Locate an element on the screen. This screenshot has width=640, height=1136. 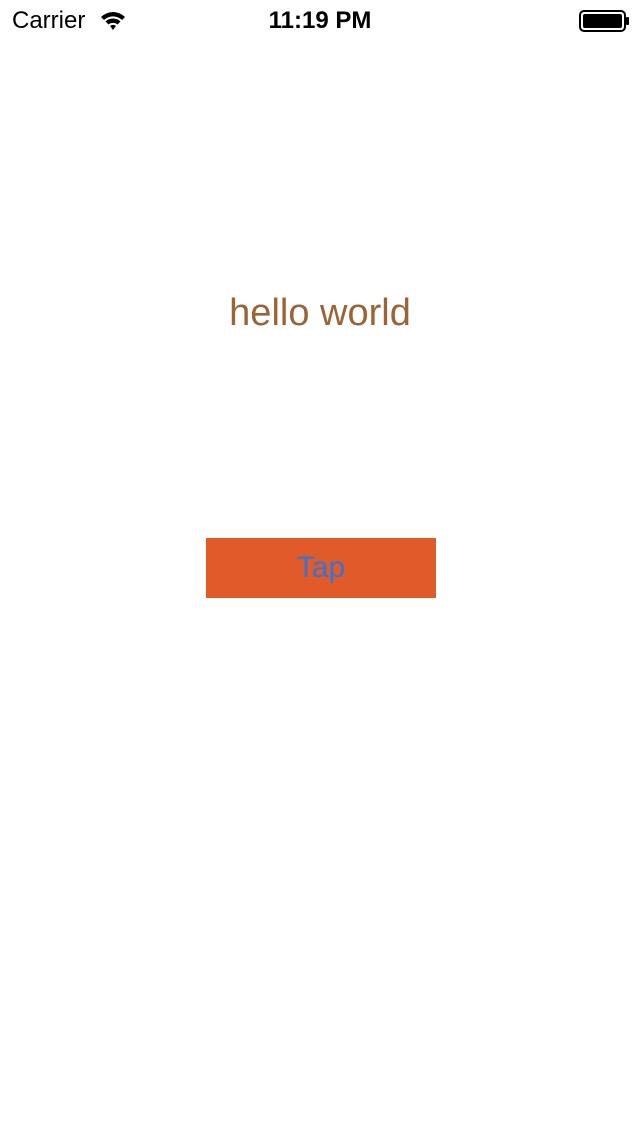
tap-button: Tap is located at coordinates (321, 568).